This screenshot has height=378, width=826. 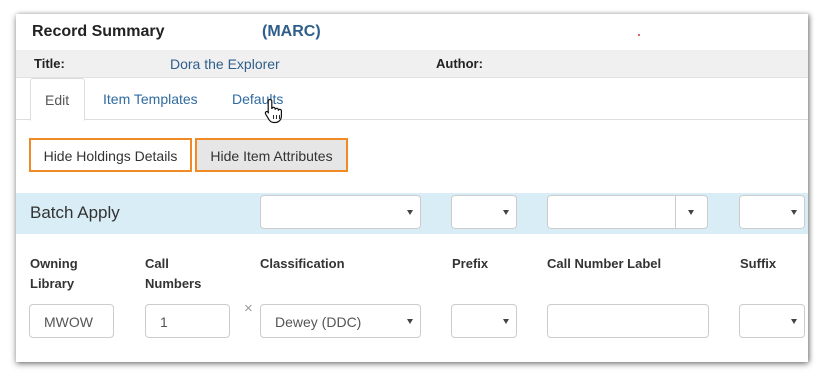 What do you see at coordinates (158, 99) in the screenshot?
I see `tab-item-templates: Item Templates` at bounding box center [158, 99].